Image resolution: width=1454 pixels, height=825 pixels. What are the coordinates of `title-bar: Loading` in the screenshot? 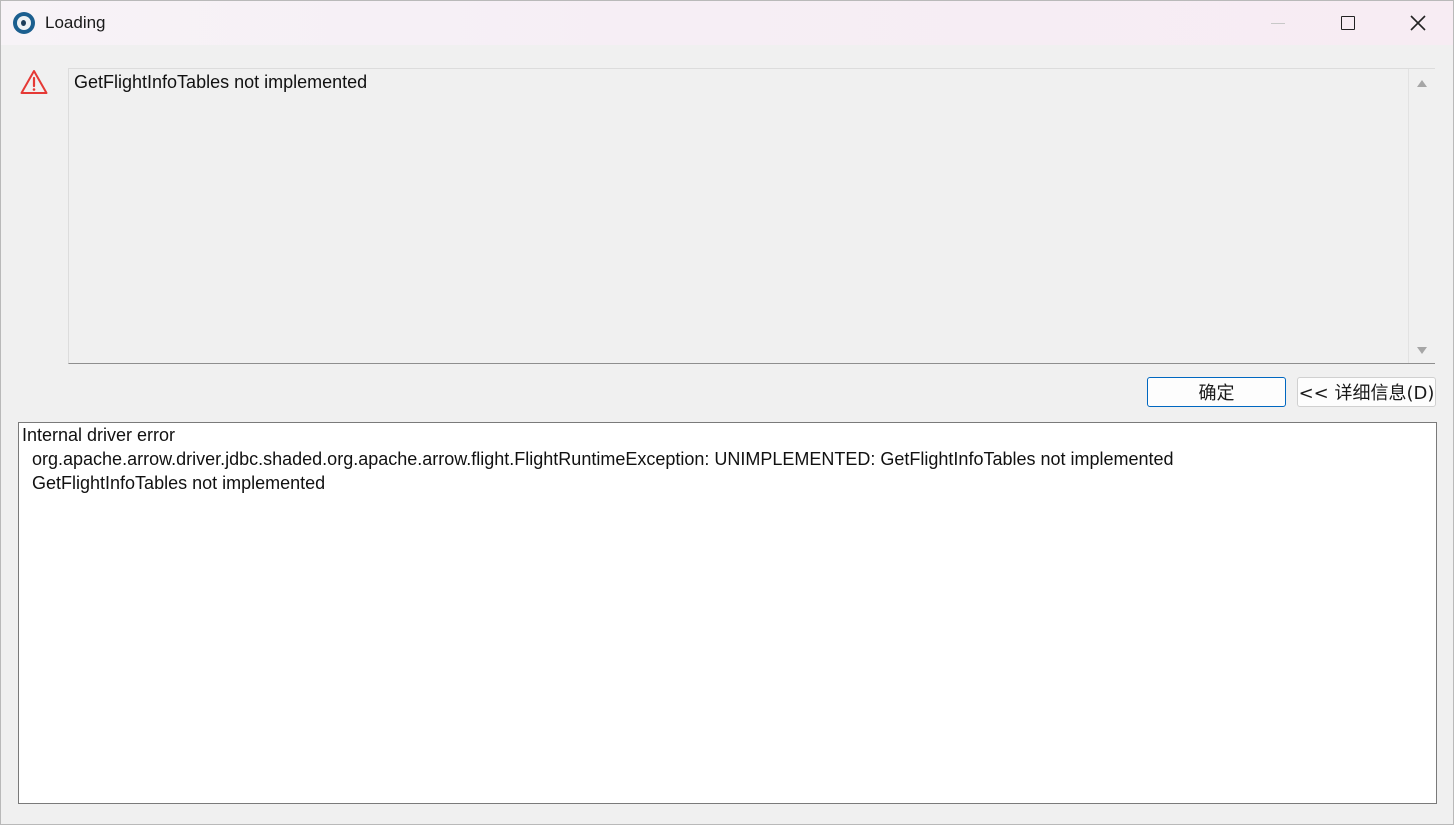 It's located at (727, 23).